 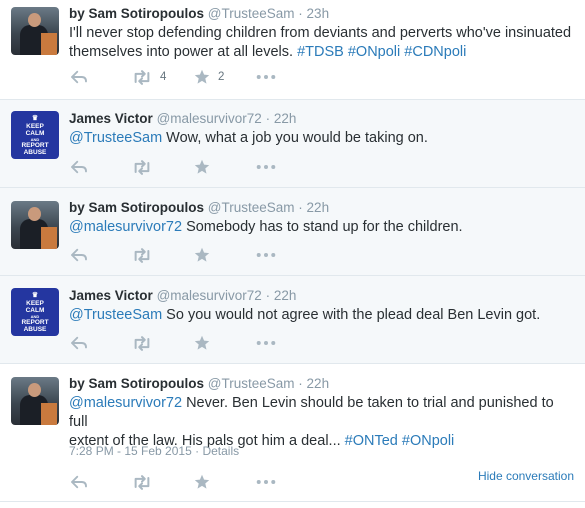 What do you see at coordinates (49, 44) in the screenshot?
I see `avatar-podium` at bounding box center [49, 44].